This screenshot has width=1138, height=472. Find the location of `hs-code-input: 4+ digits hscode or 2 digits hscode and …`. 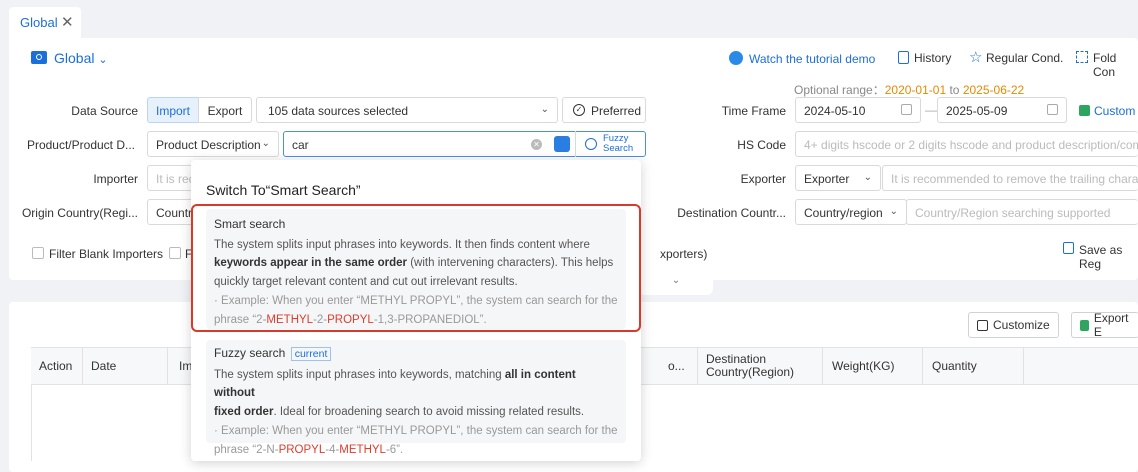

hs-code-input: 4+ digits hscode or 2 digits hscode and … is located at coordinates (966, 144).